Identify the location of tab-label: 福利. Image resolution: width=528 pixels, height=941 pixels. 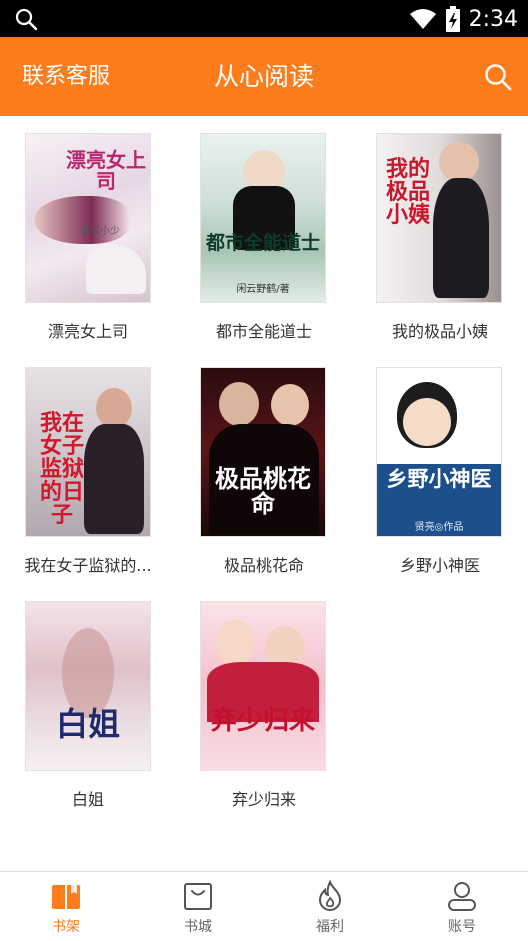
(330, 927).